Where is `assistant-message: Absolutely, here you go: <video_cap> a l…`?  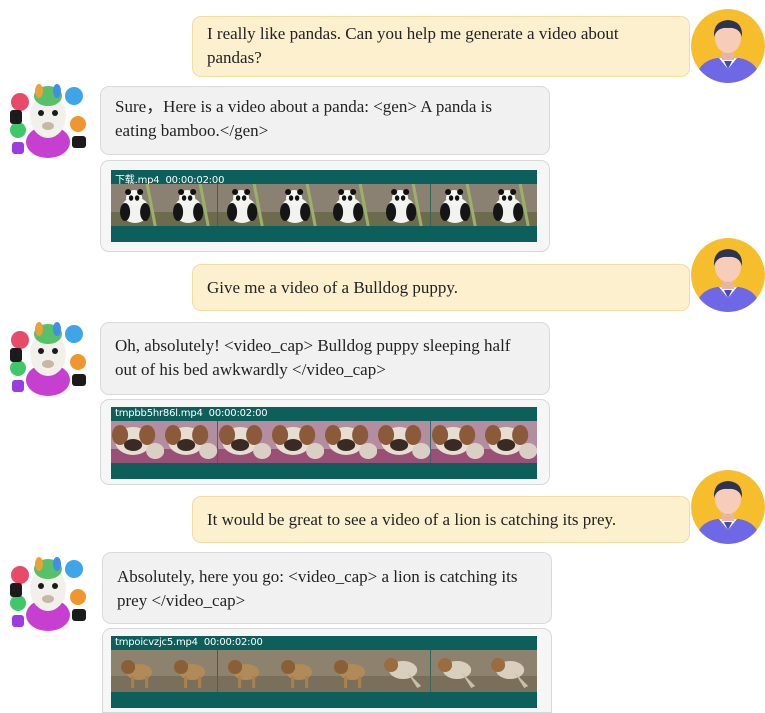 assistant-message: Absolutely, here you go: <video_cap> a l… is located at coordinates (327, 588).